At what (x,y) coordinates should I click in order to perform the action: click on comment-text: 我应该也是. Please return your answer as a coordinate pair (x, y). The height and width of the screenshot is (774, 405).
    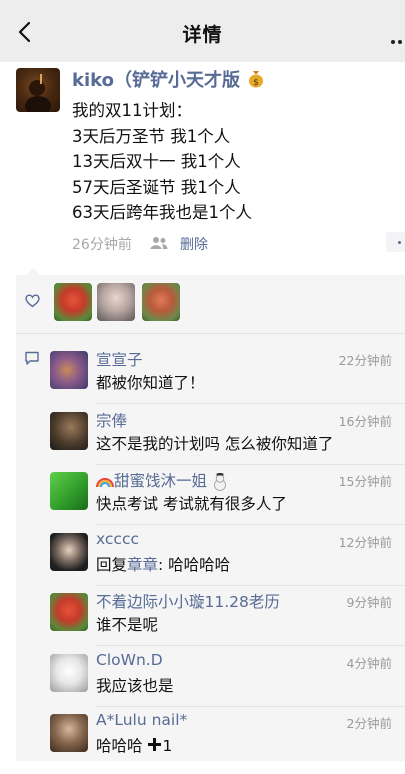
    Looking at the image, I should click on (135, 686).